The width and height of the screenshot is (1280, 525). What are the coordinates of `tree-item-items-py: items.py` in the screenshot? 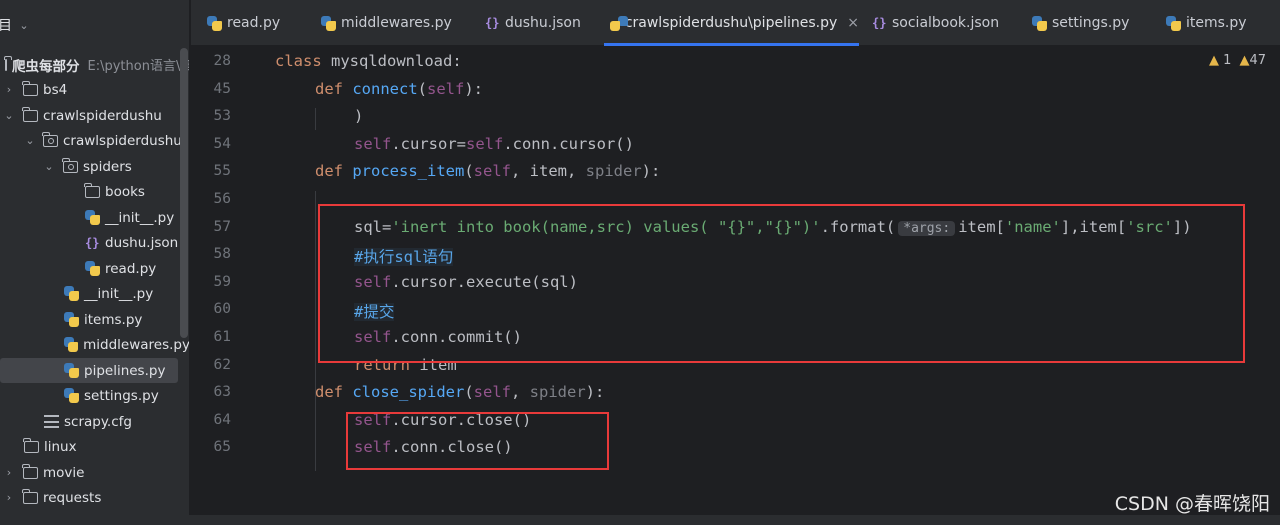 It's located at (94, 319).